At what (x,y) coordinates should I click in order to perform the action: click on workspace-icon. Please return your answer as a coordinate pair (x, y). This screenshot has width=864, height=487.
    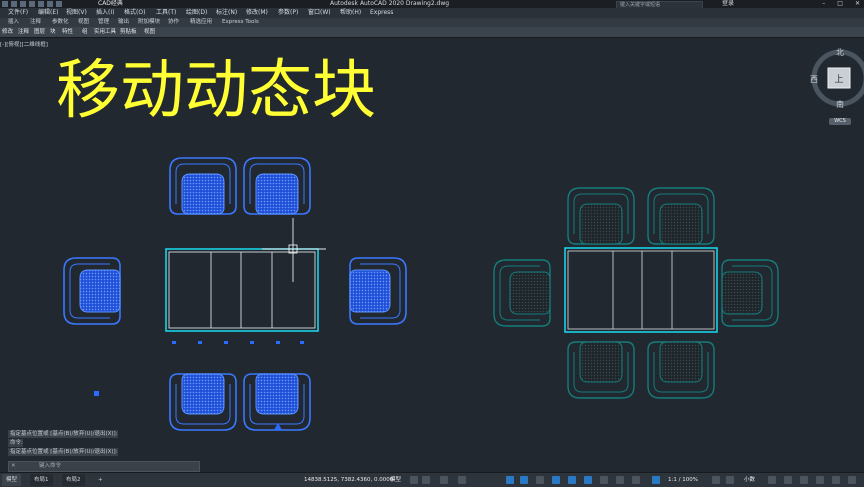
    Looking at the image, I should click on (716, 480).